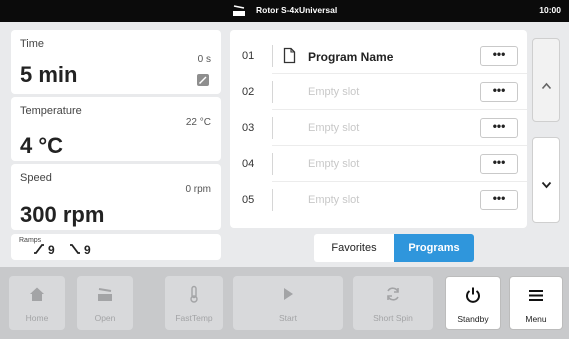  What do you see at coordinates (87, 250) in the screenshot?
I see `ramp-down-value: 9` at bounding box center [87, 250].